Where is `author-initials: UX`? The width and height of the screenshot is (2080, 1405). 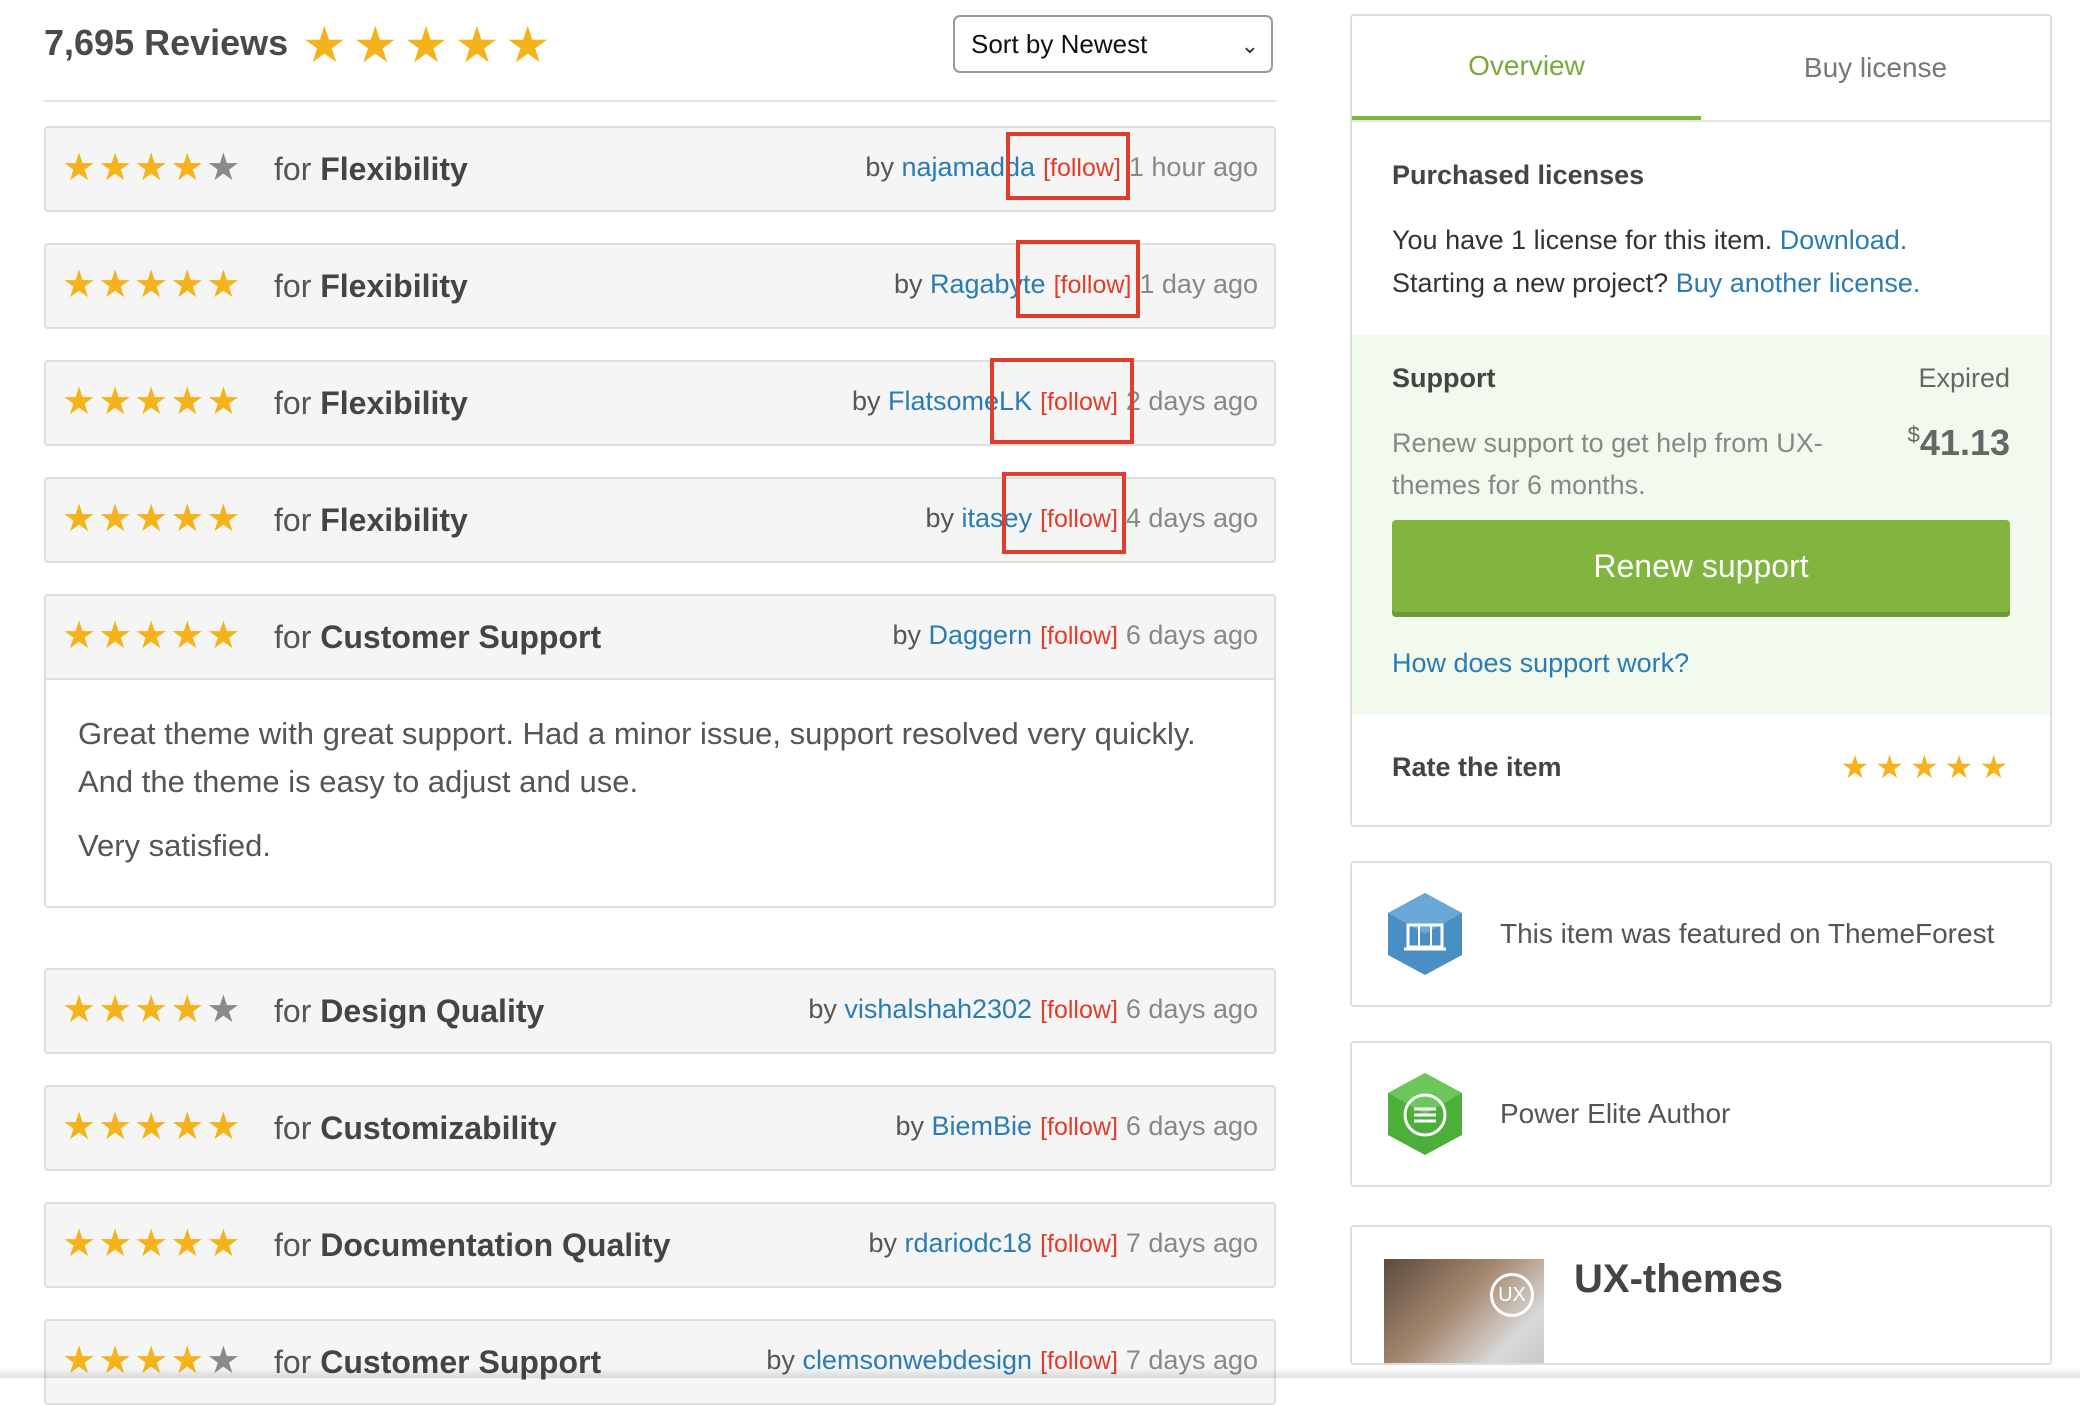
author-initials: UX is located at coordinates (1512, 1295).